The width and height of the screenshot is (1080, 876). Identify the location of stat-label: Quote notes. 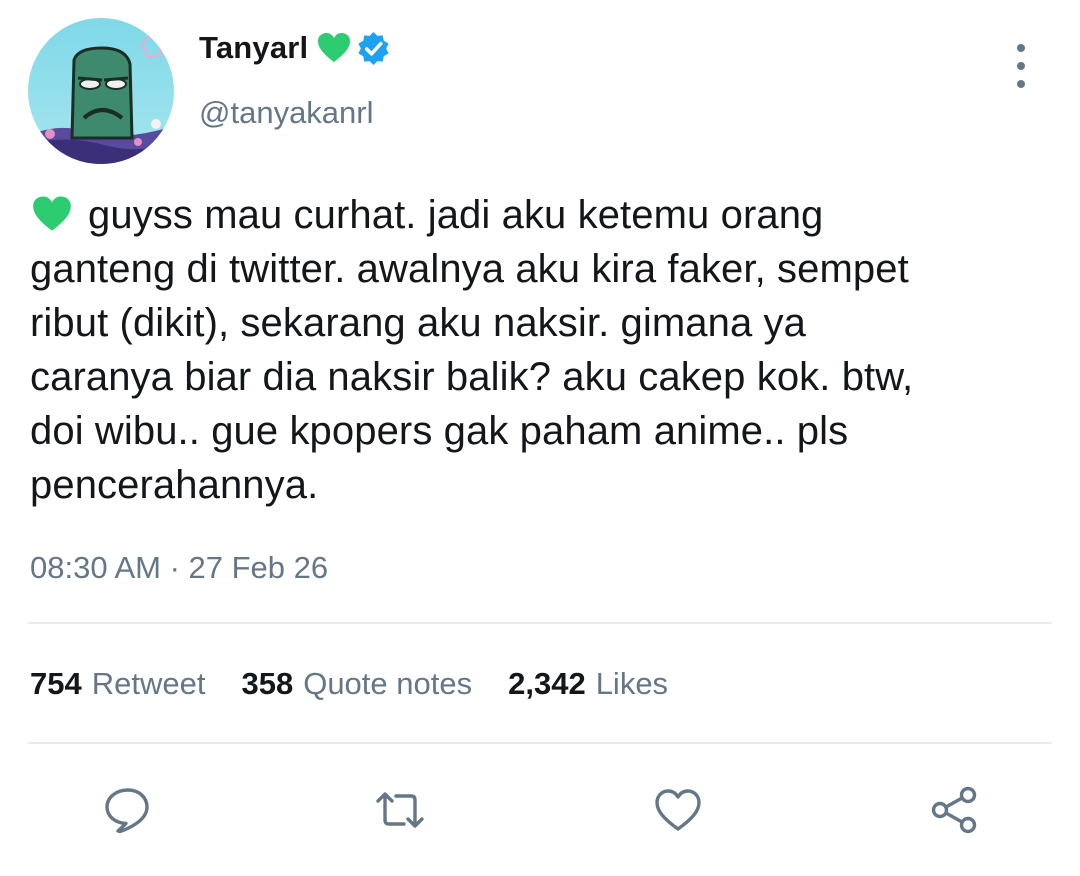
(388, 683).